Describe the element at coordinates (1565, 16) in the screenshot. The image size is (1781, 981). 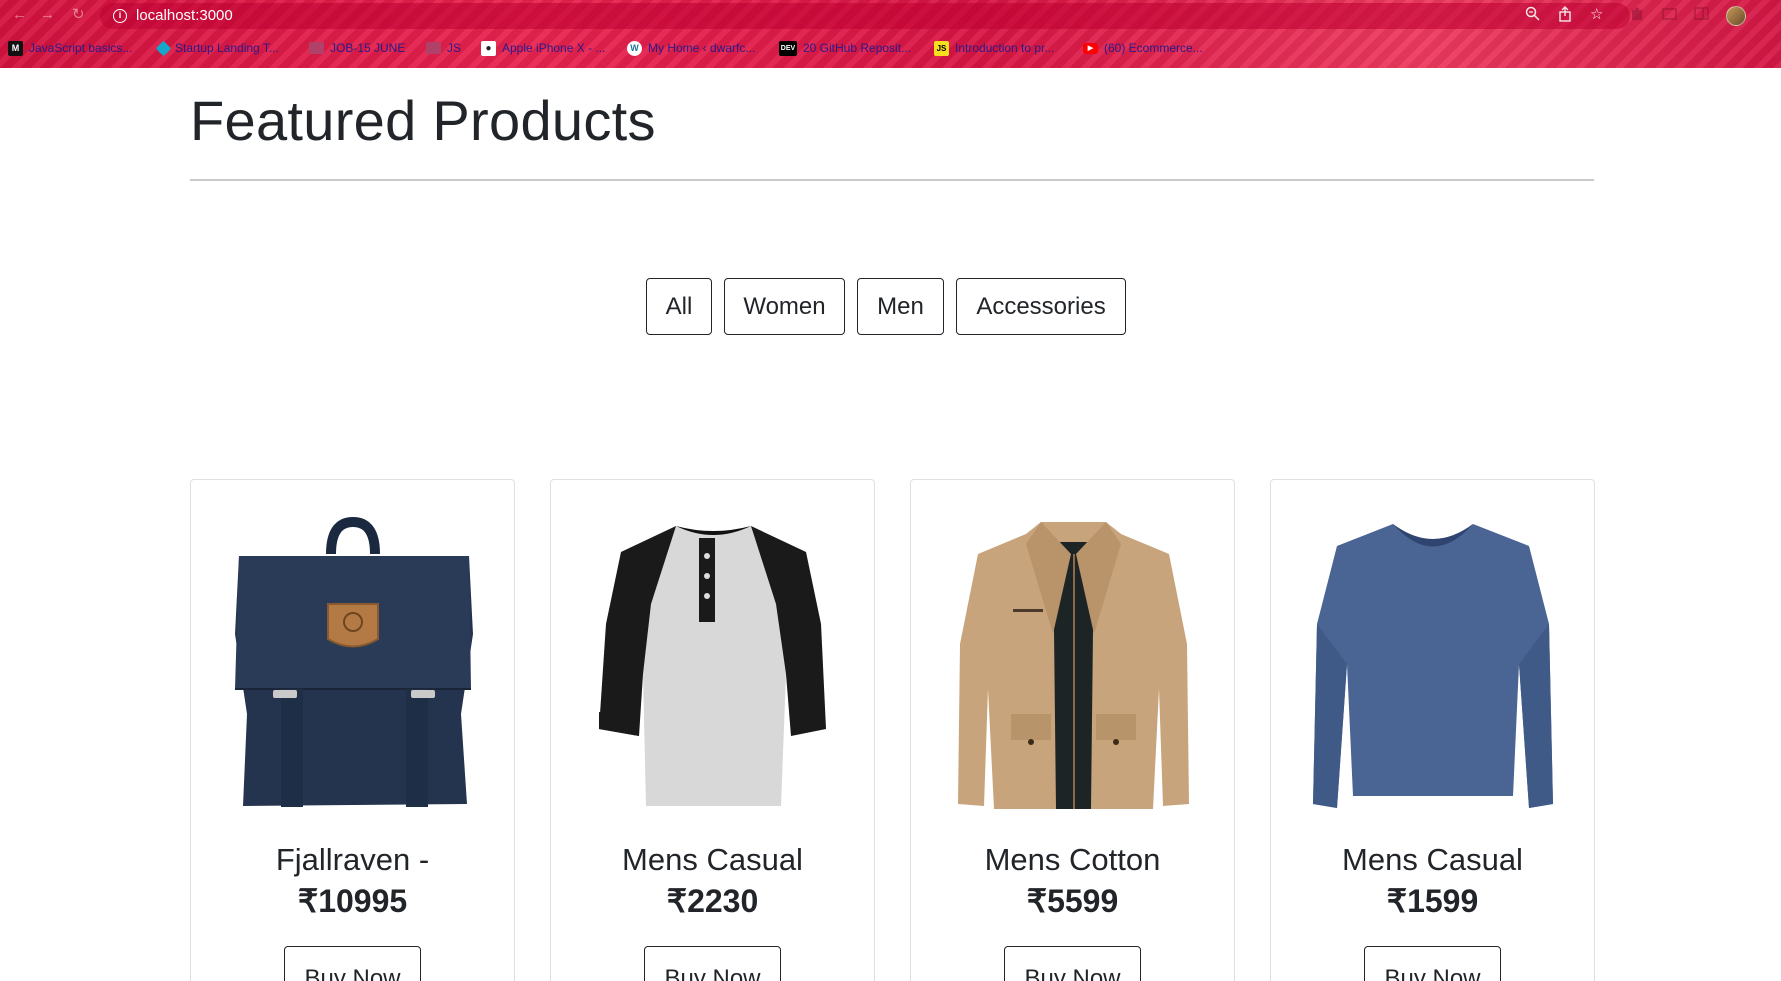
I see `share-icon` at that location.